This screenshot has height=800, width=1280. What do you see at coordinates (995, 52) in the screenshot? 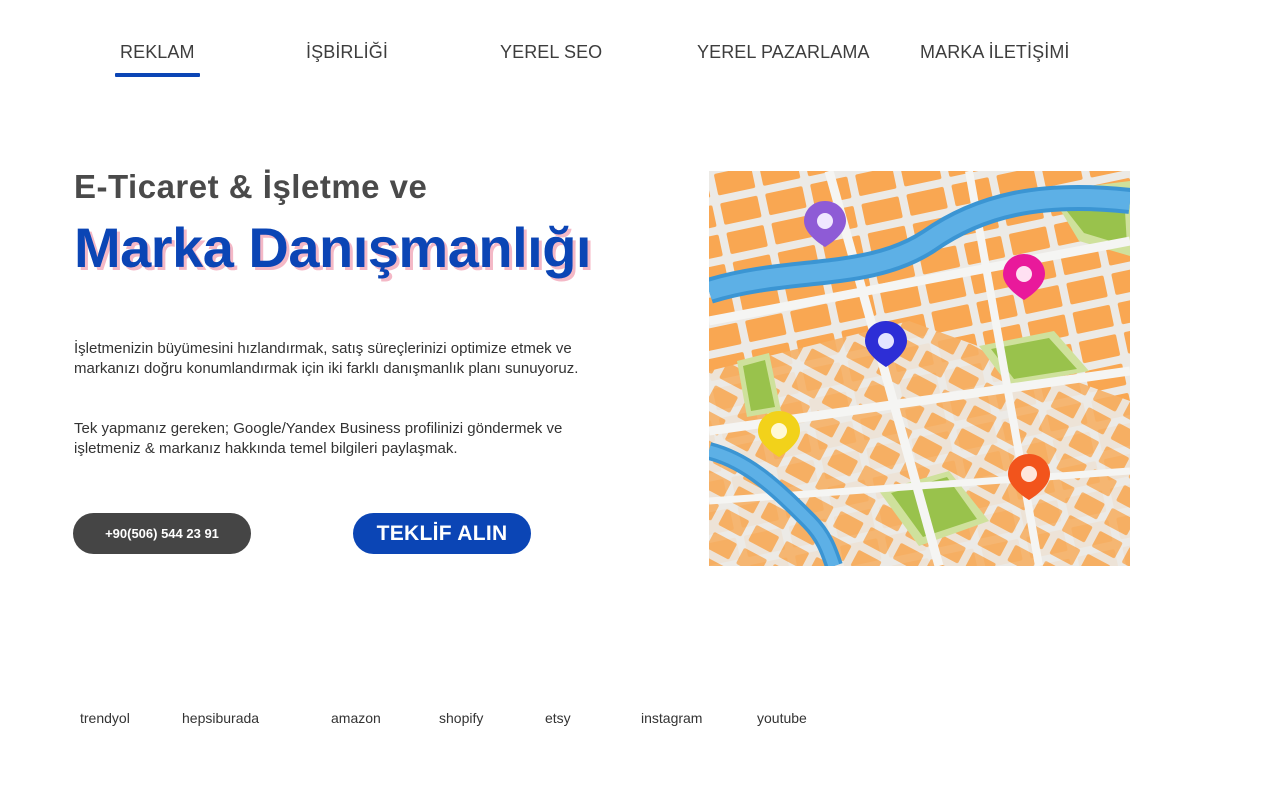
I see `tab-marka-iletisimi: MARKA İLETİŞİMİ` at bounding box center [995, 52].